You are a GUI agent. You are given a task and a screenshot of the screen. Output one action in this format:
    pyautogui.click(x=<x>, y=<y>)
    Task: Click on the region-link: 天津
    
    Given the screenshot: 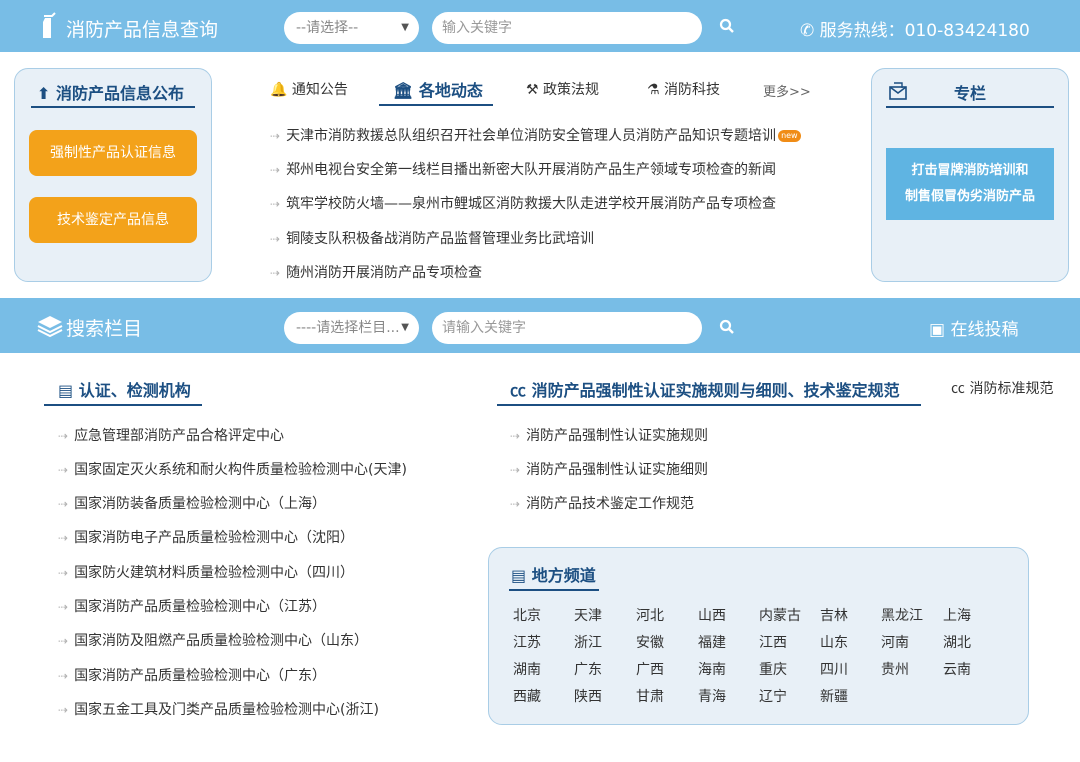 What is the action you would take?
    pyautogui.click(x=588, y=615)
    